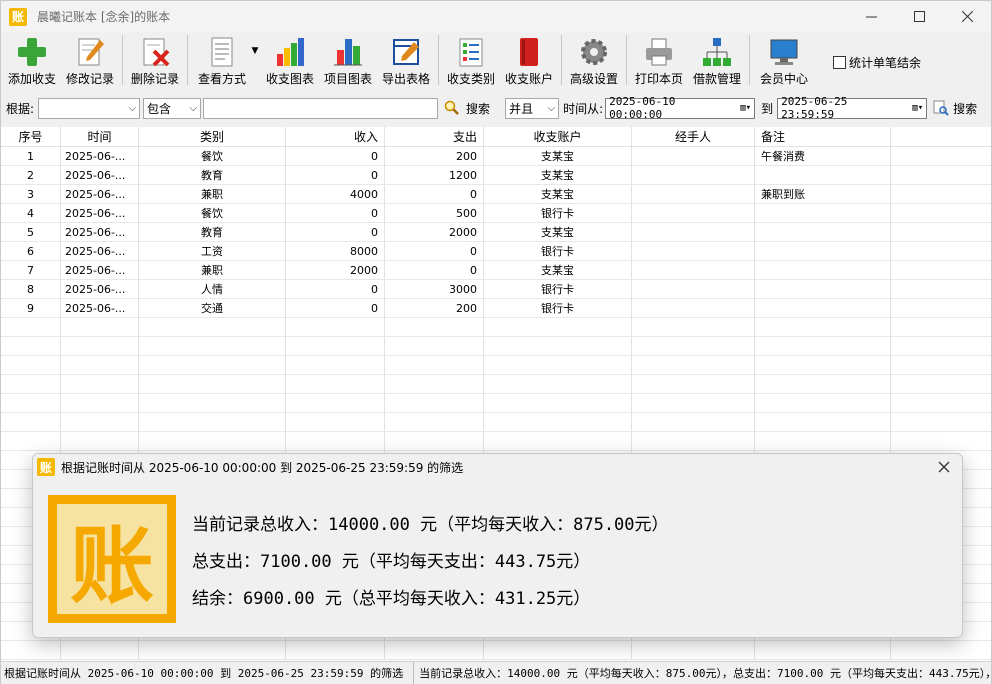 Image resolution: width=992 pixels, height=684 pixels. Describe the element at coordinates (941, 441) in the screenshot. I see `cell-empty` at that location.